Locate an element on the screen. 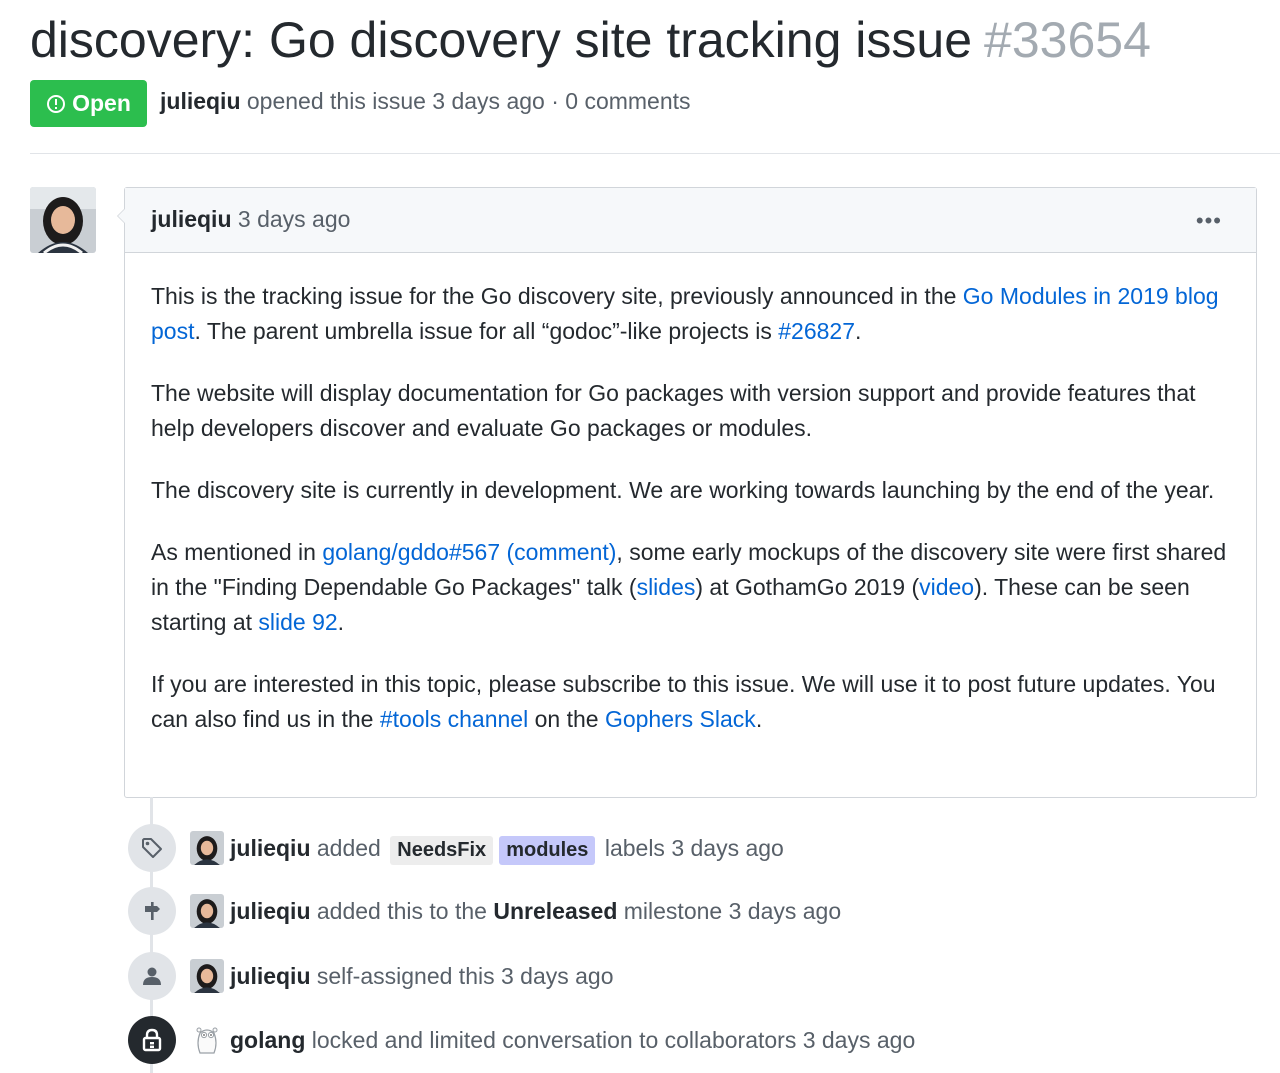  issue-author-link: julieqiu is located at coordinates (200, 101).